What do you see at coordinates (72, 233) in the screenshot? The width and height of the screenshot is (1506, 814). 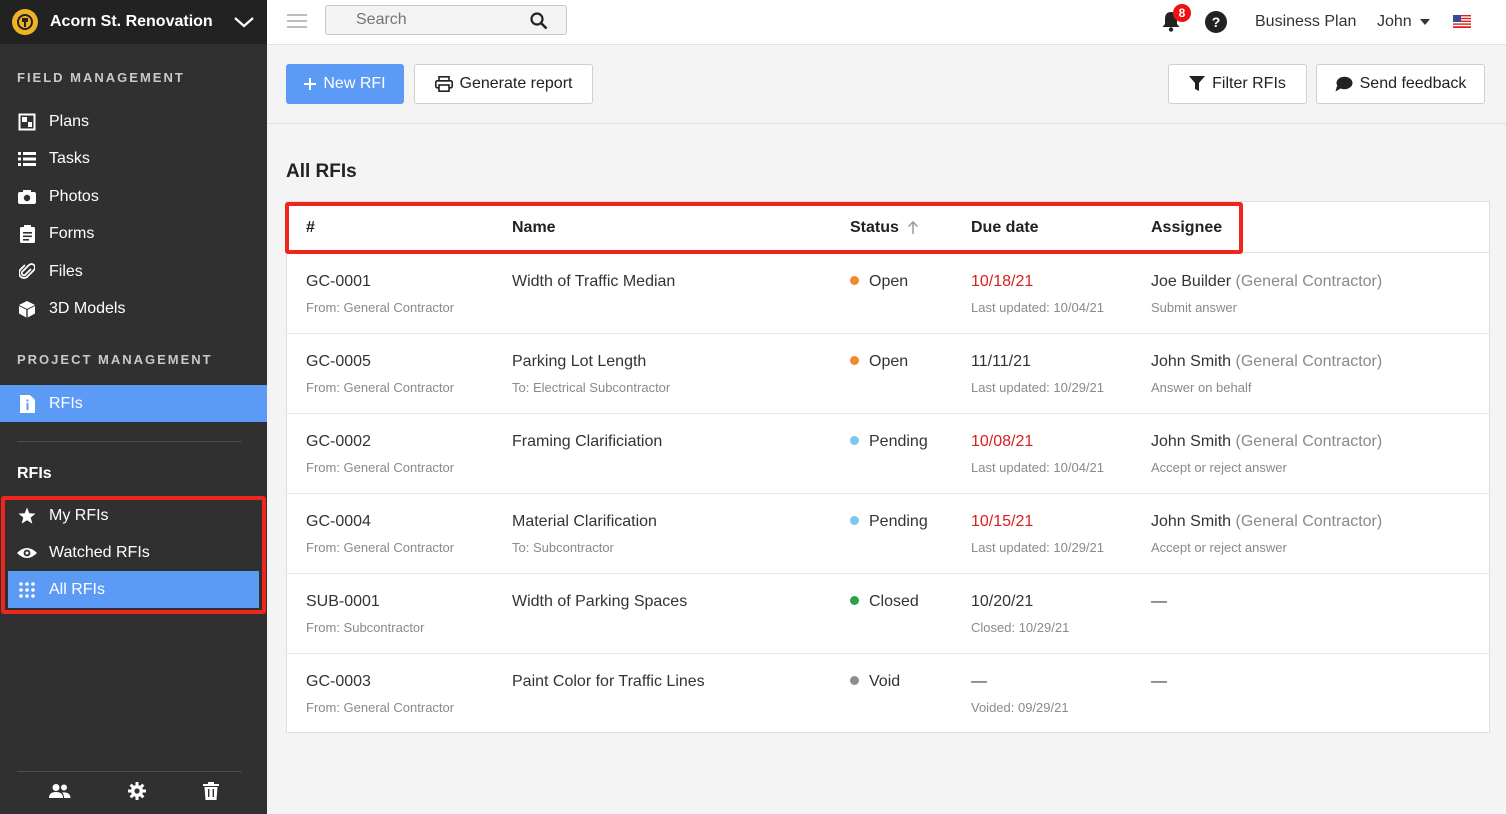 I see `sidebar-item-label: Forms` at bounding box center [72, 233].